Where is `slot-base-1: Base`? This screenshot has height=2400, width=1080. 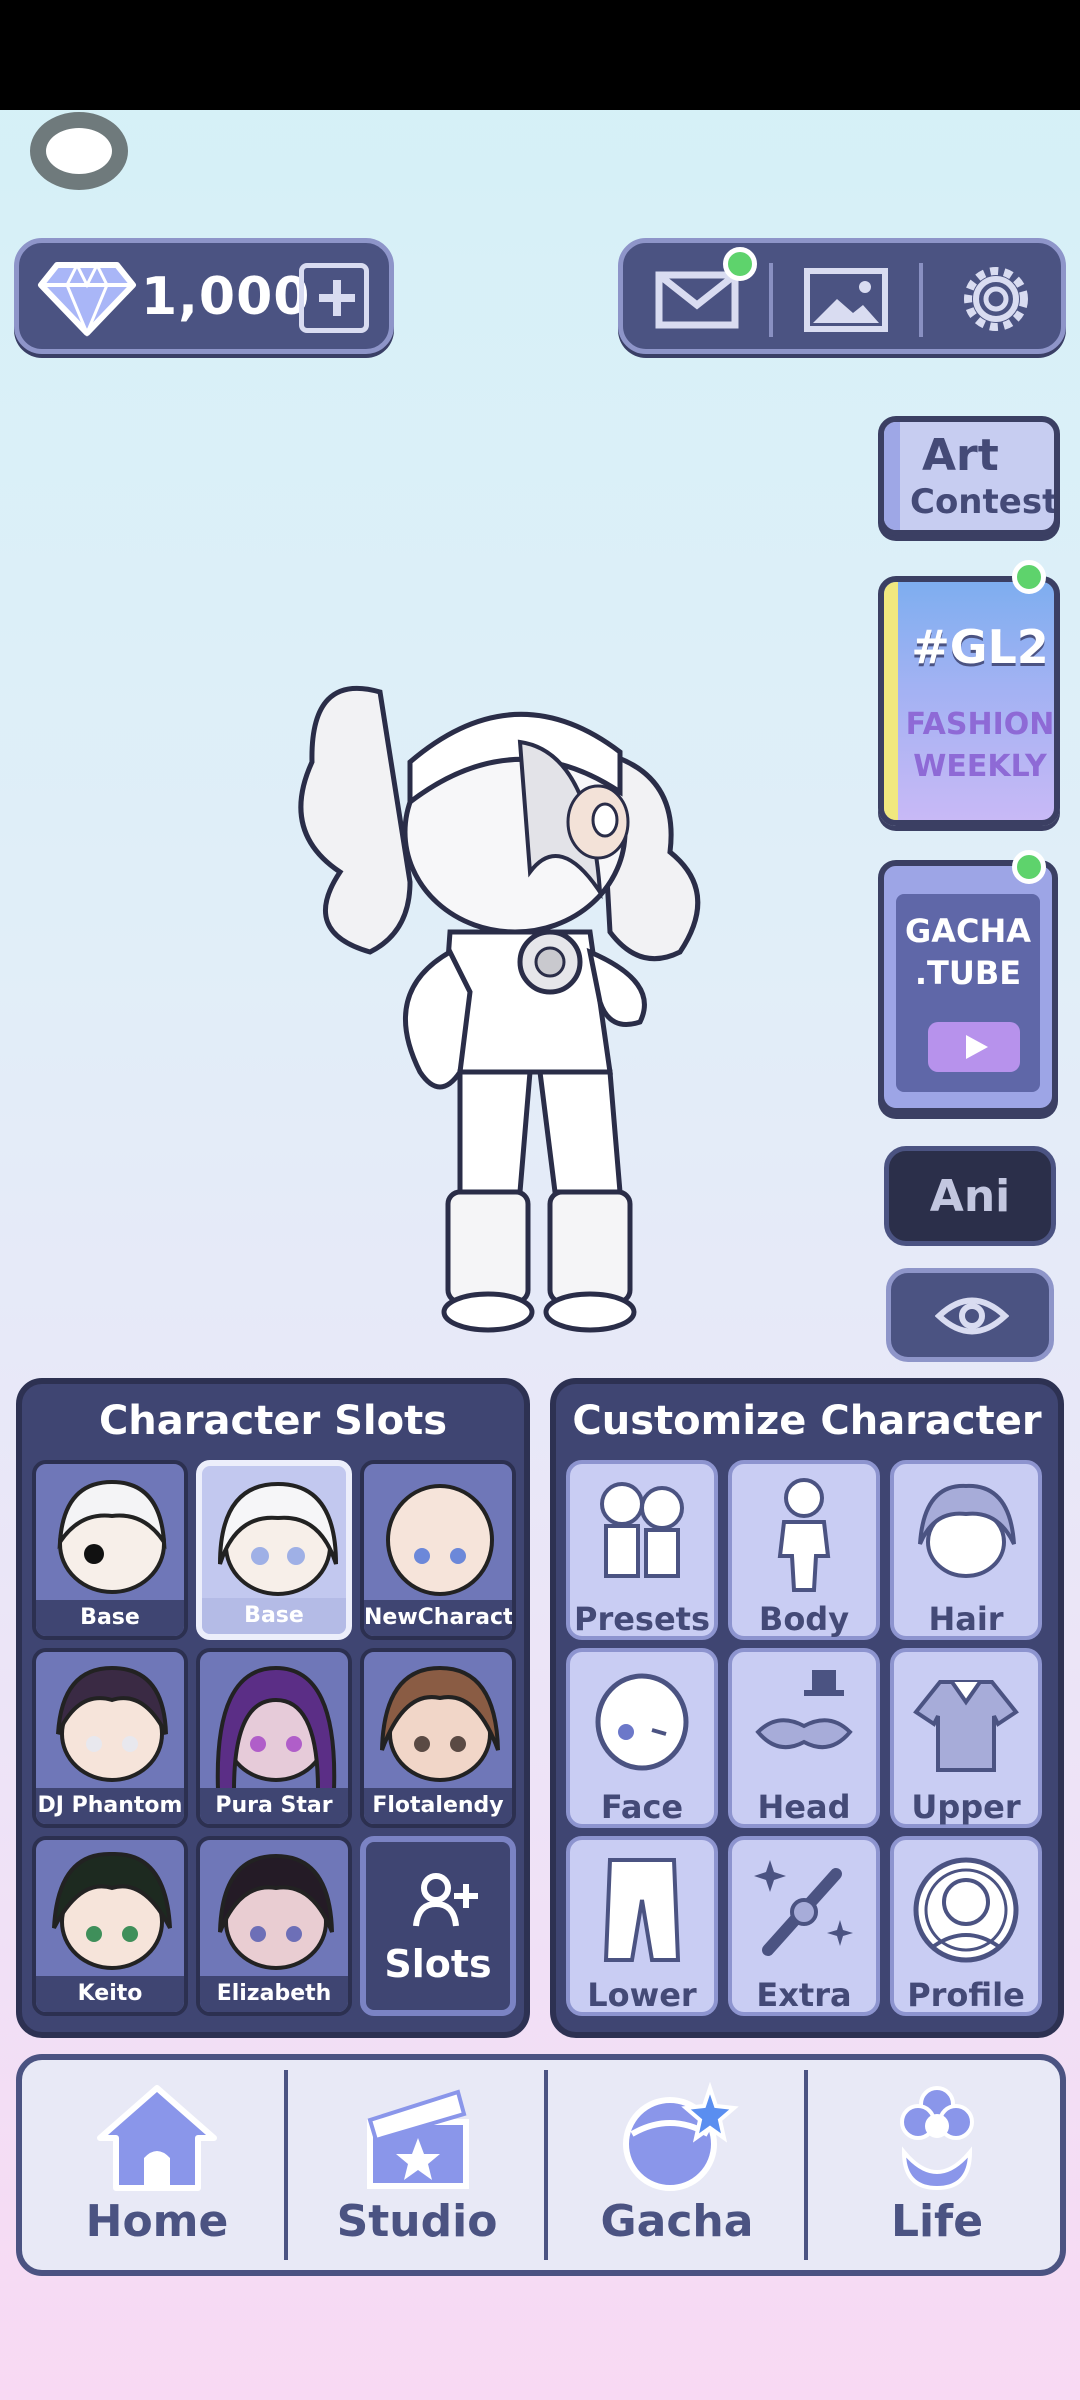 slot-base-1: Base is located at coordinates (110, 1550).